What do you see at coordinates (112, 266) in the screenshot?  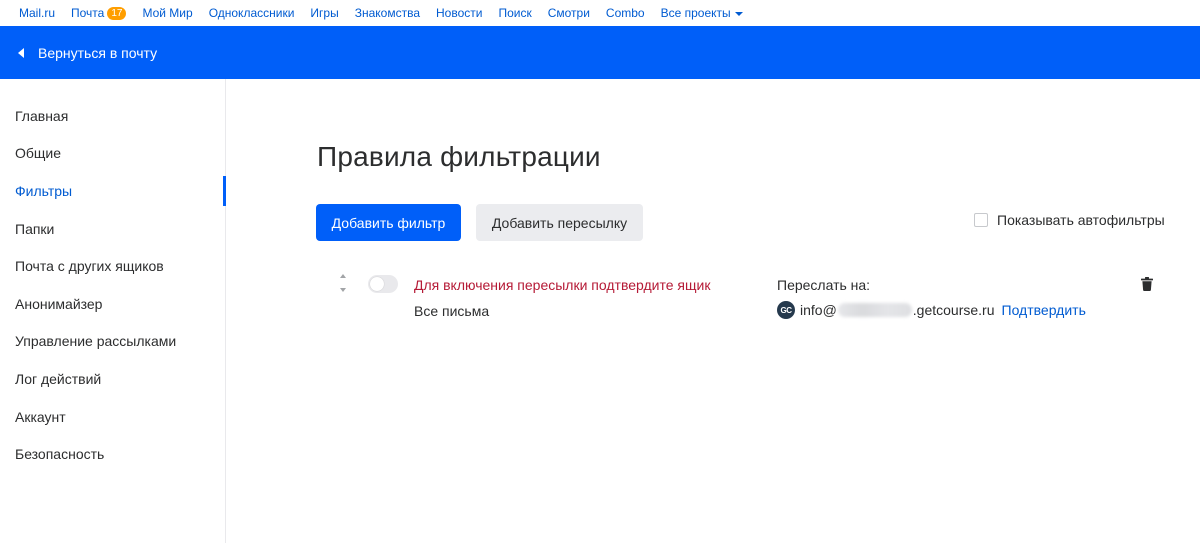 I see `sidebar-item-other-mailboxes: Почта с других ящиков` at bounding box center [112, 266].